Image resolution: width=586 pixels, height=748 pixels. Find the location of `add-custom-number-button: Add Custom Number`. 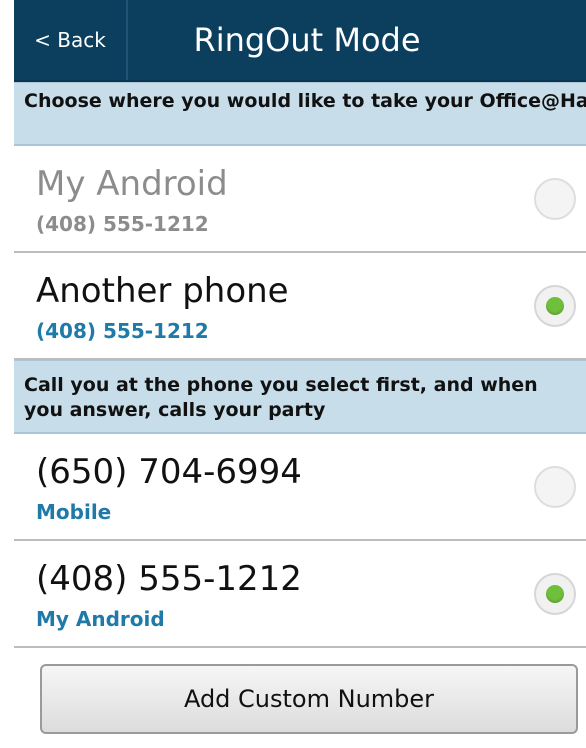

add-custom-number-button: Add Custom Number is located at coordinates (309, 699).